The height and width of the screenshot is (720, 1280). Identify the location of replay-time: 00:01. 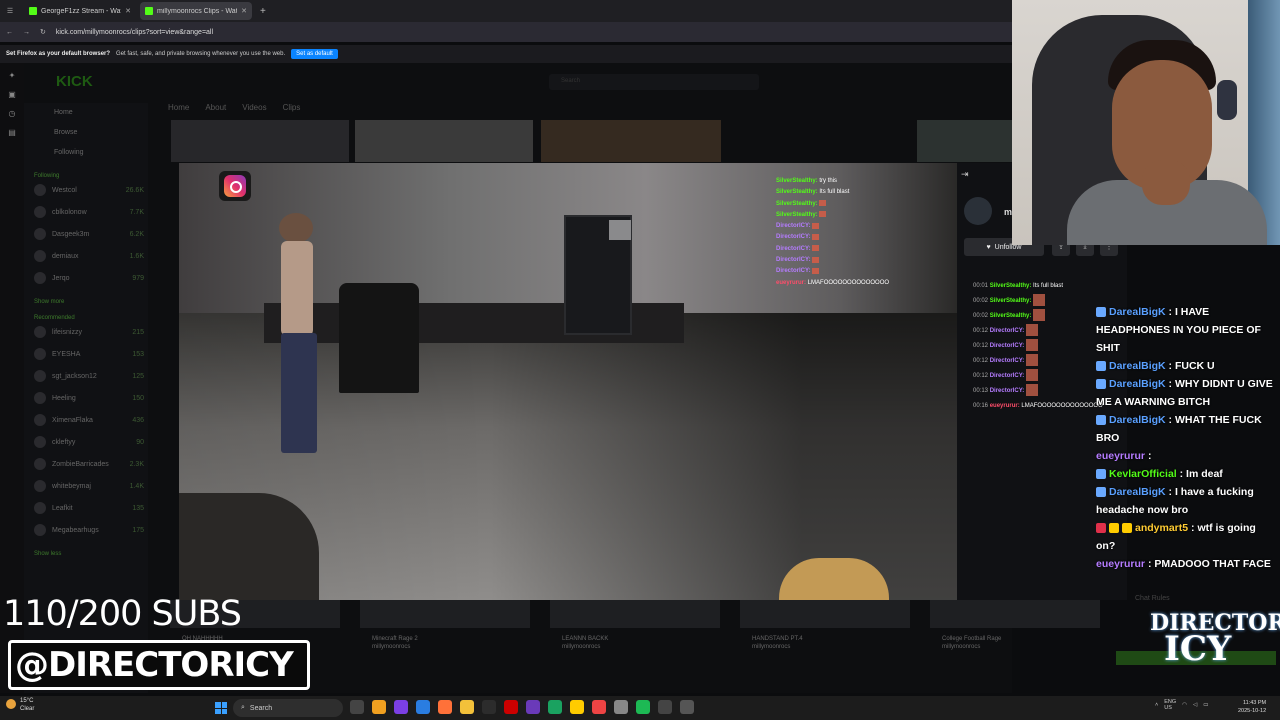
(981, 286).